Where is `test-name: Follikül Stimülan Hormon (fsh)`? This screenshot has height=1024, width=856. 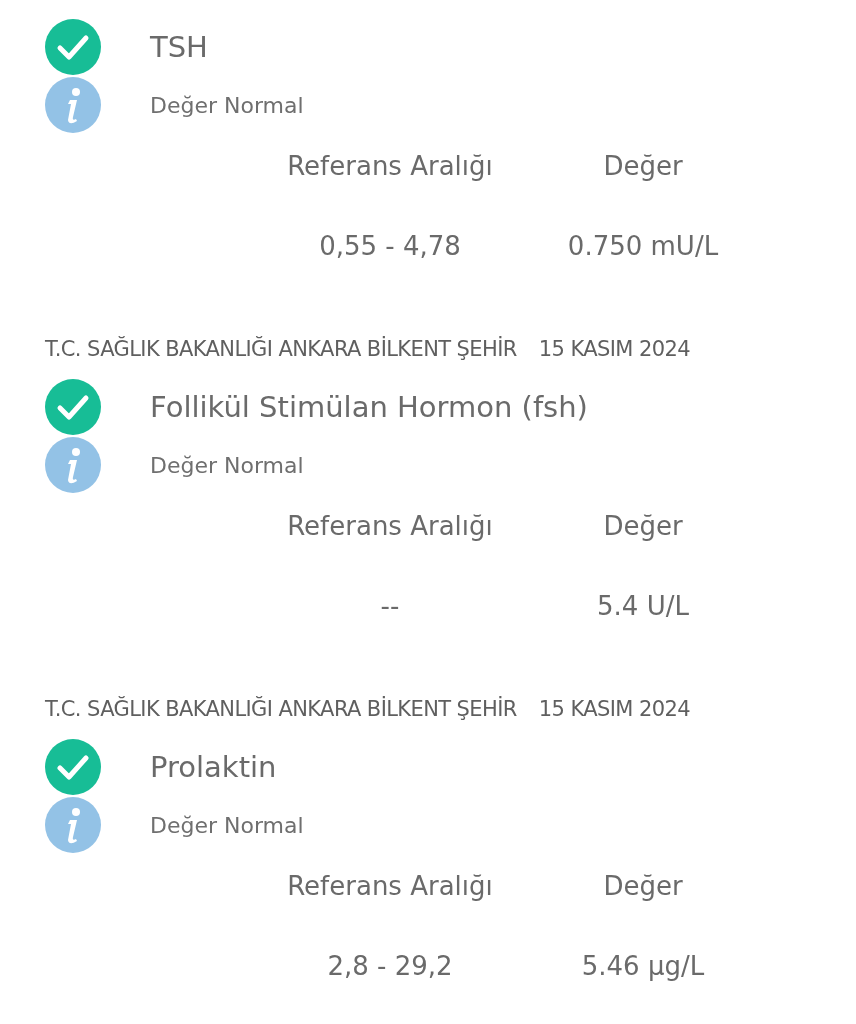
test-name: Follikül Stimülan Hormon (fsh) is located at coordinates (369, 407).